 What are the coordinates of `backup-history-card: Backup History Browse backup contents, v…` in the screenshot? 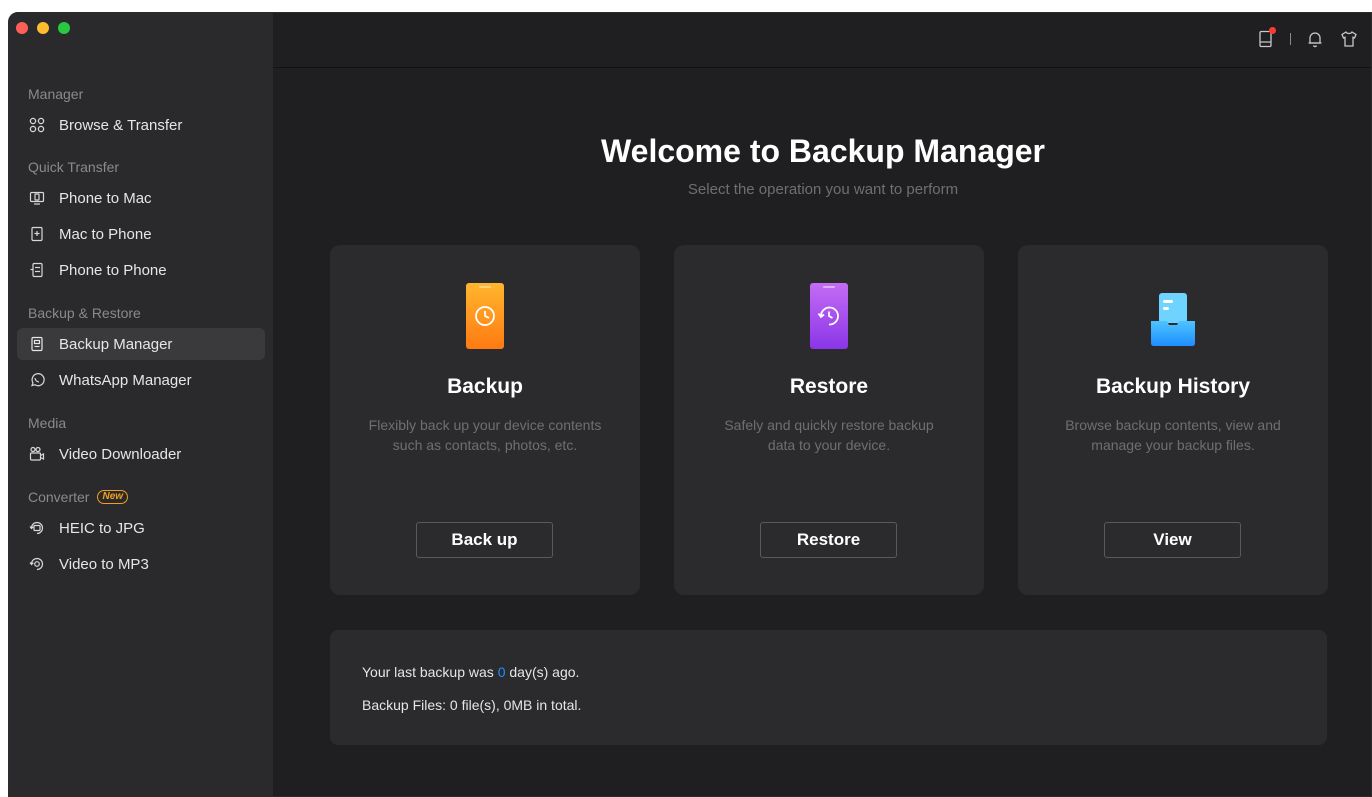 It's located at (1173, 420).